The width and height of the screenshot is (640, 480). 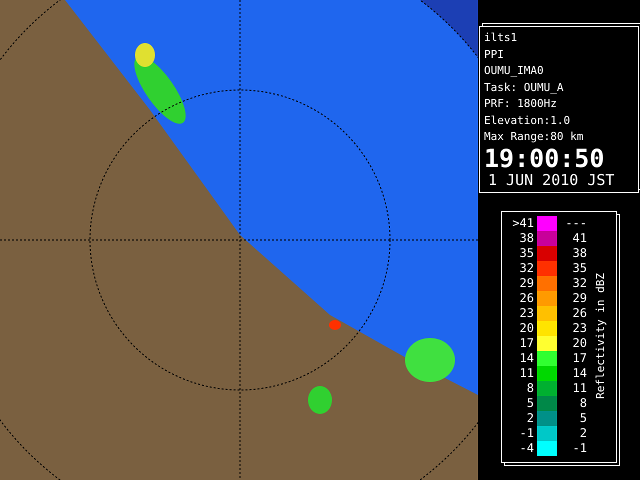 I want to click on legend-low-value: 14, so click(x=526, y=358).